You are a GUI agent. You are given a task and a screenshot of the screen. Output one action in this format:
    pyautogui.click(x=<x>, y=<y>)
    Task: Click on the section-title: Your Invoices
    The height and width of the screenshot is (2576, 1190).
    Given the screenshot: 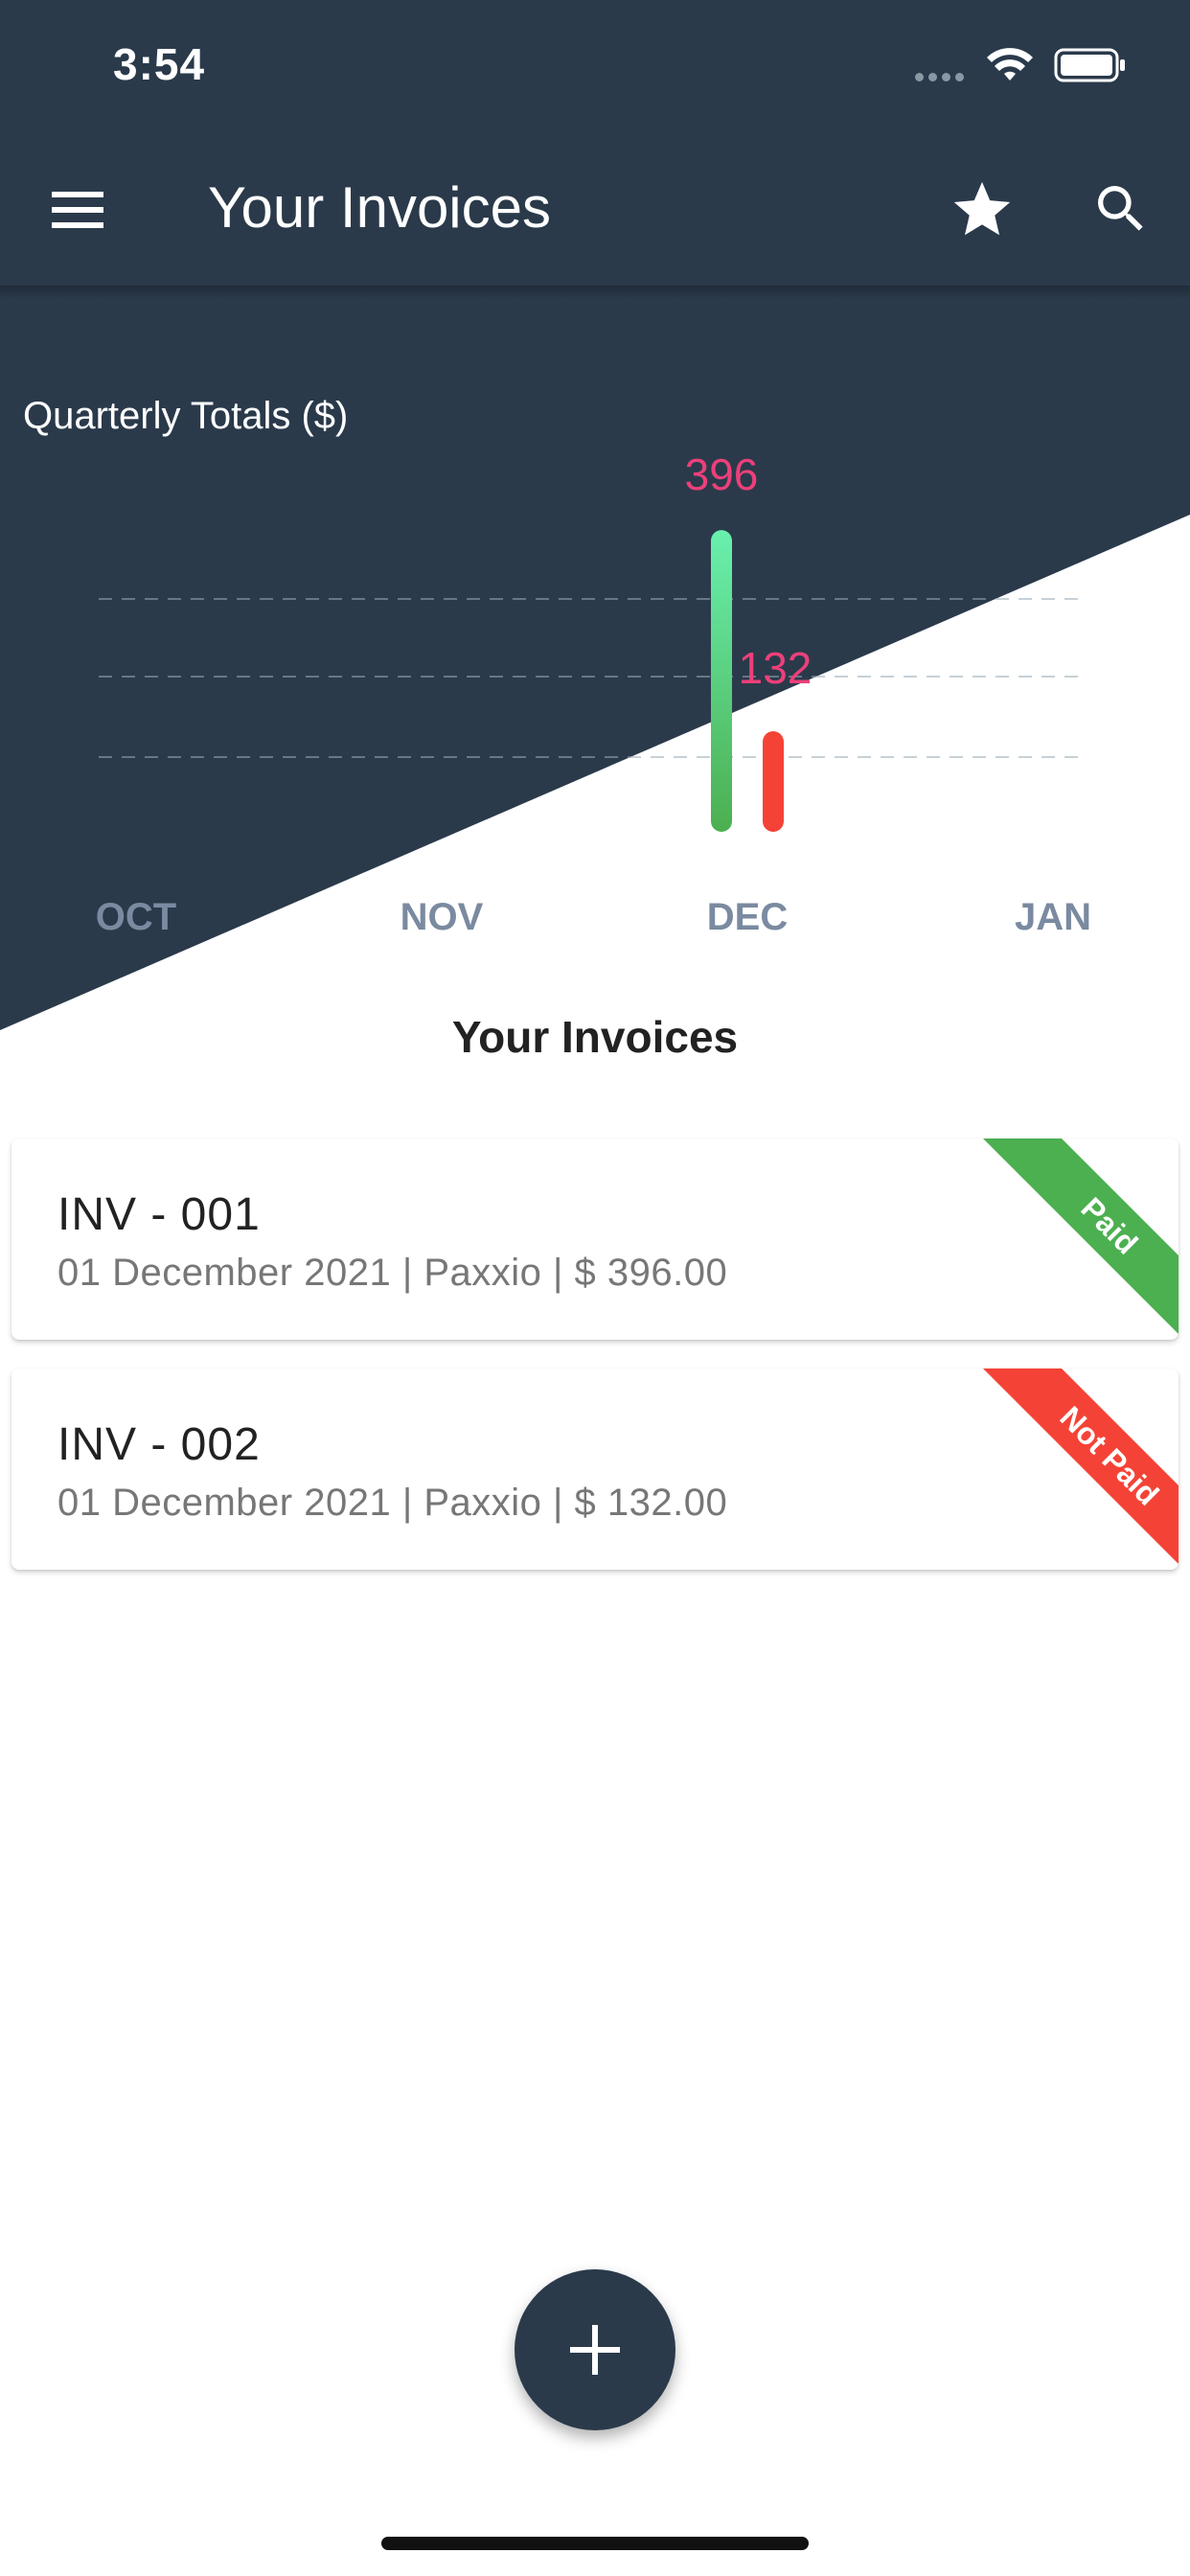 What is the action you would take?
    pyautogui.click(x=595, y=1037)
    